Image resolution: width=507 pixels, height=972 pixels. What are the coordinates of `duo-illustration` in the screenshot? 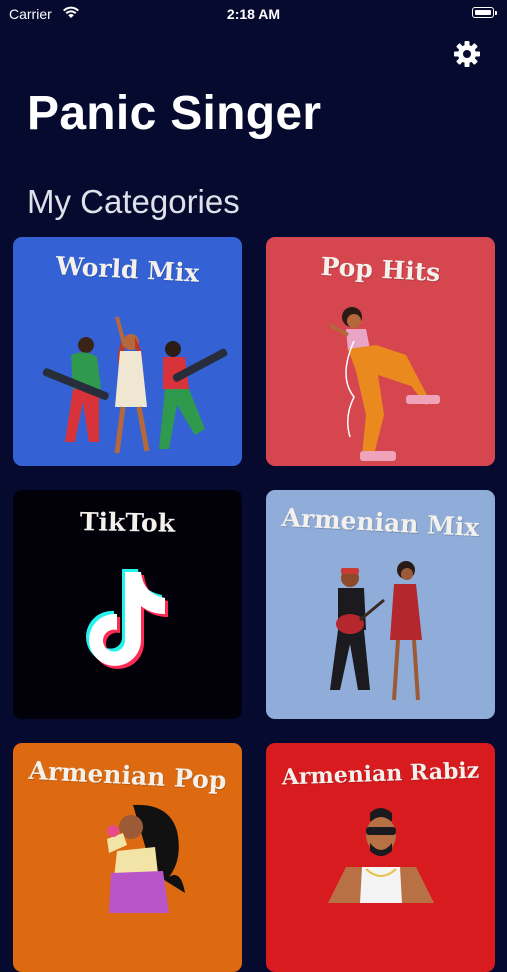 It's located at (376, 631).